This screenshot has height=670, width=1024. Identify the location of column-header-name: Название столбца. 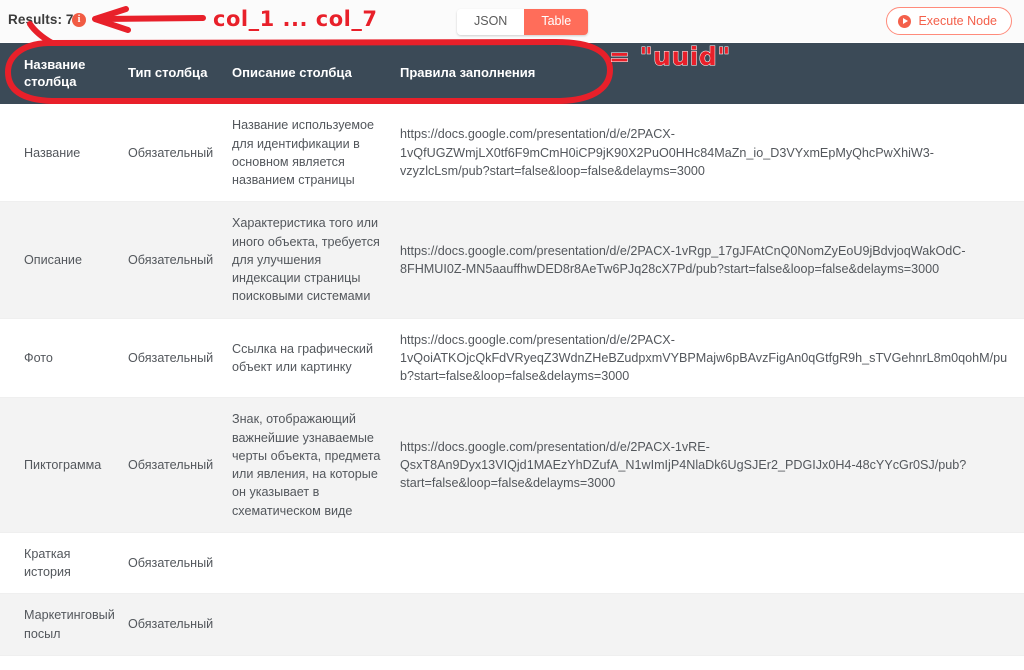
(64, 74).